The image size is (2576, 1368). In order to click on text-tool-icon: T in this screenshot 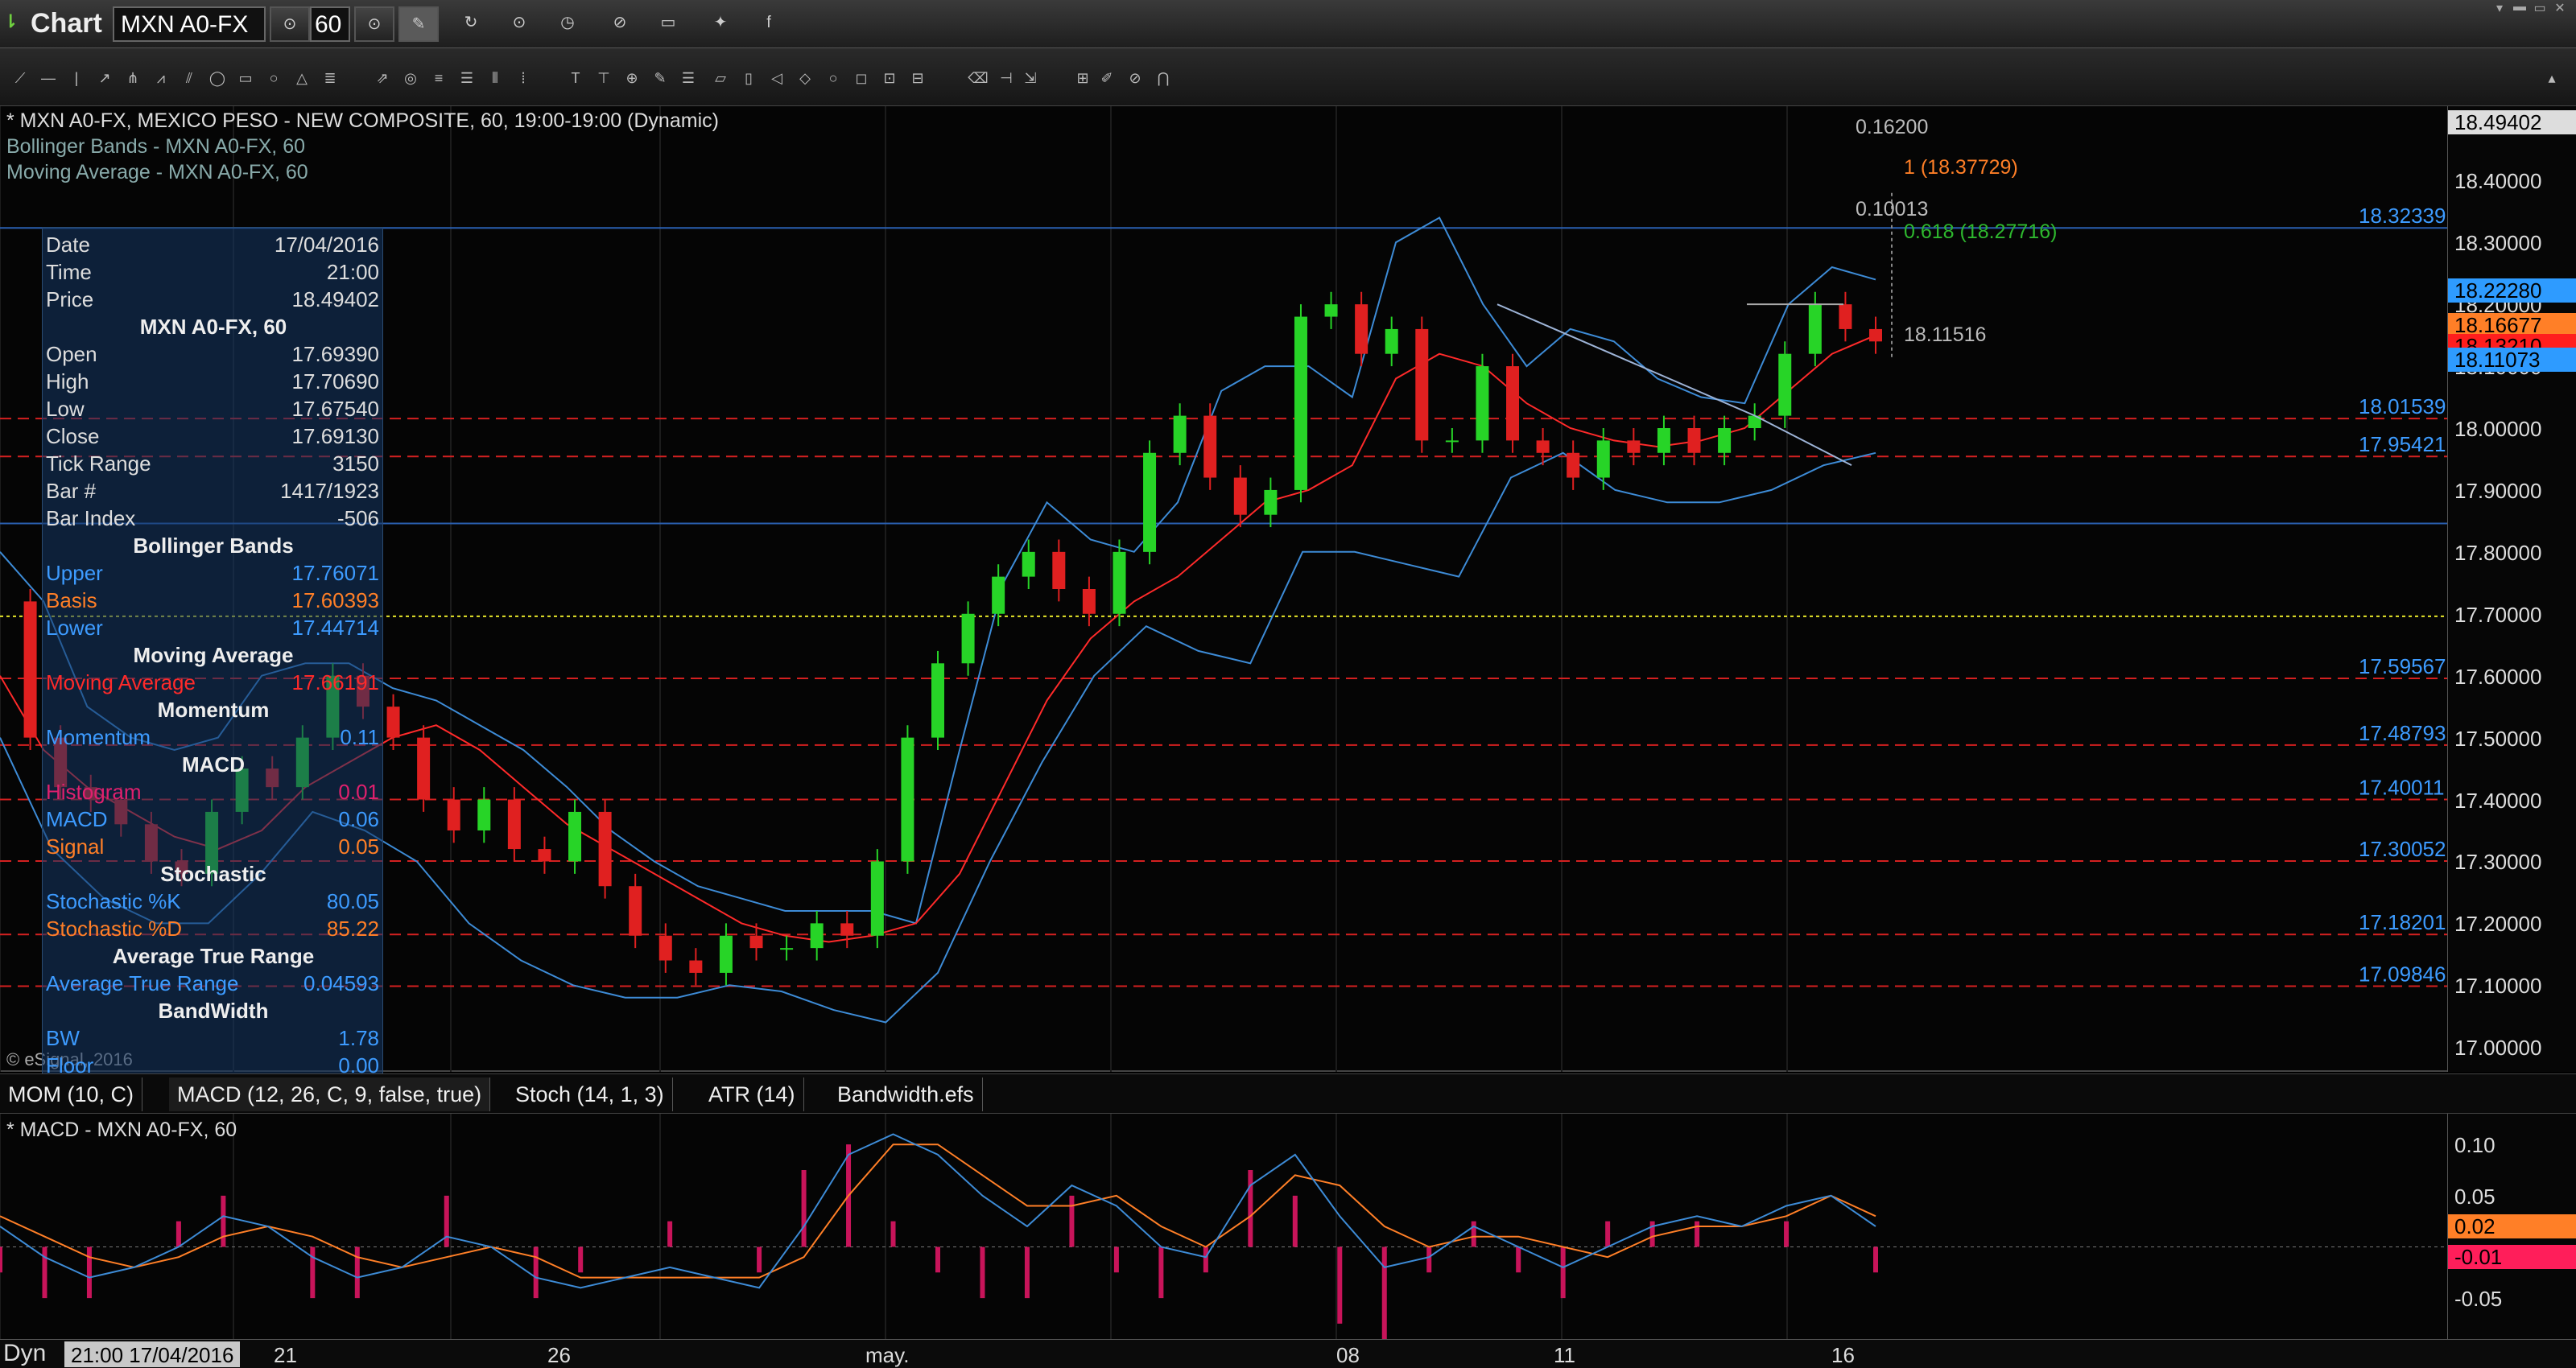, I will do `click(576, 78)`.